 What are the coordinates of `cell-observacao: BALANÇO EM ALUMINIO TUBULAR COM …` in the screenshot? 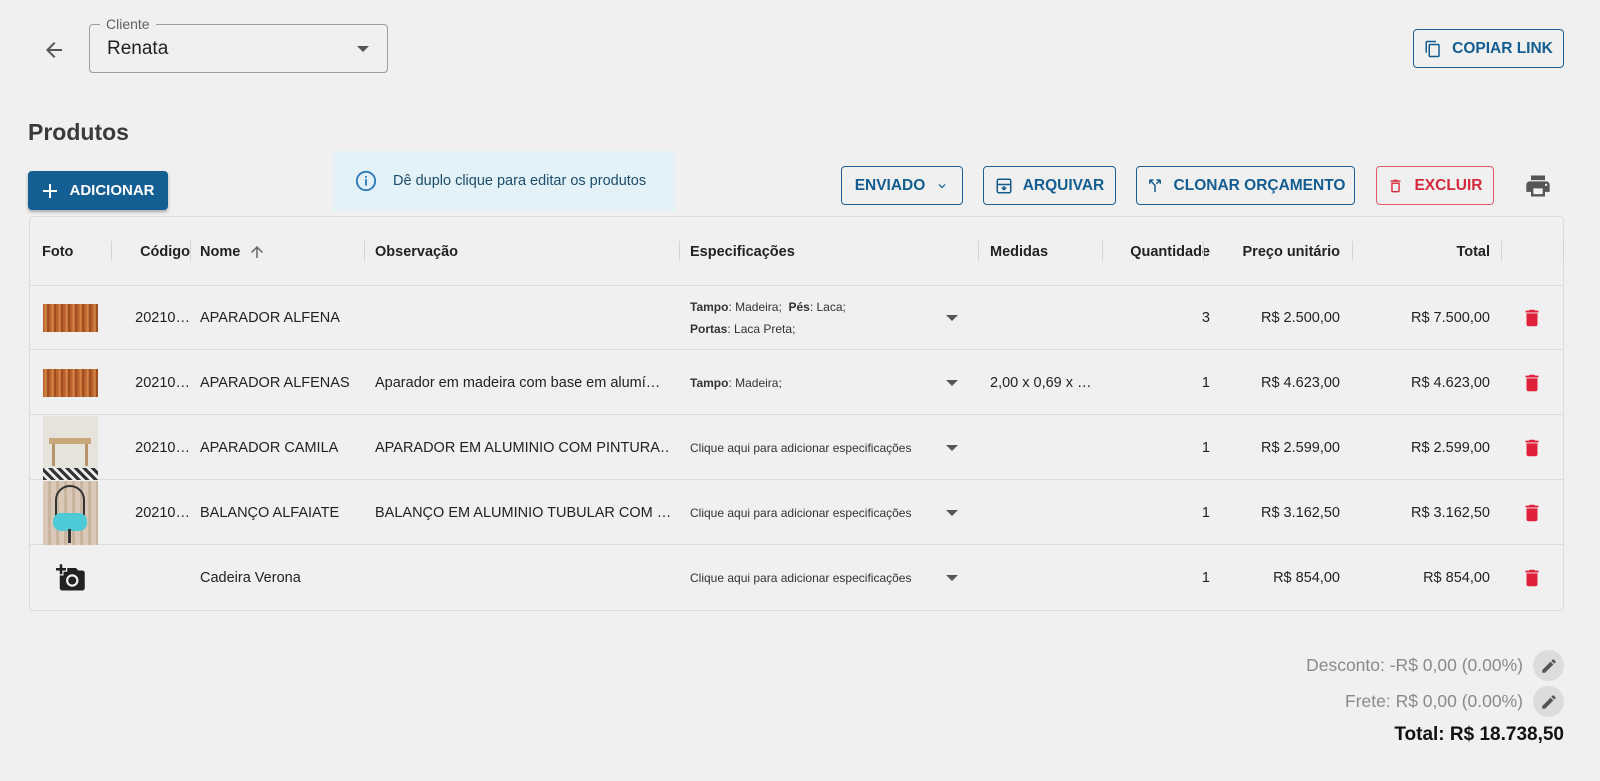 It's located at (522, 513).